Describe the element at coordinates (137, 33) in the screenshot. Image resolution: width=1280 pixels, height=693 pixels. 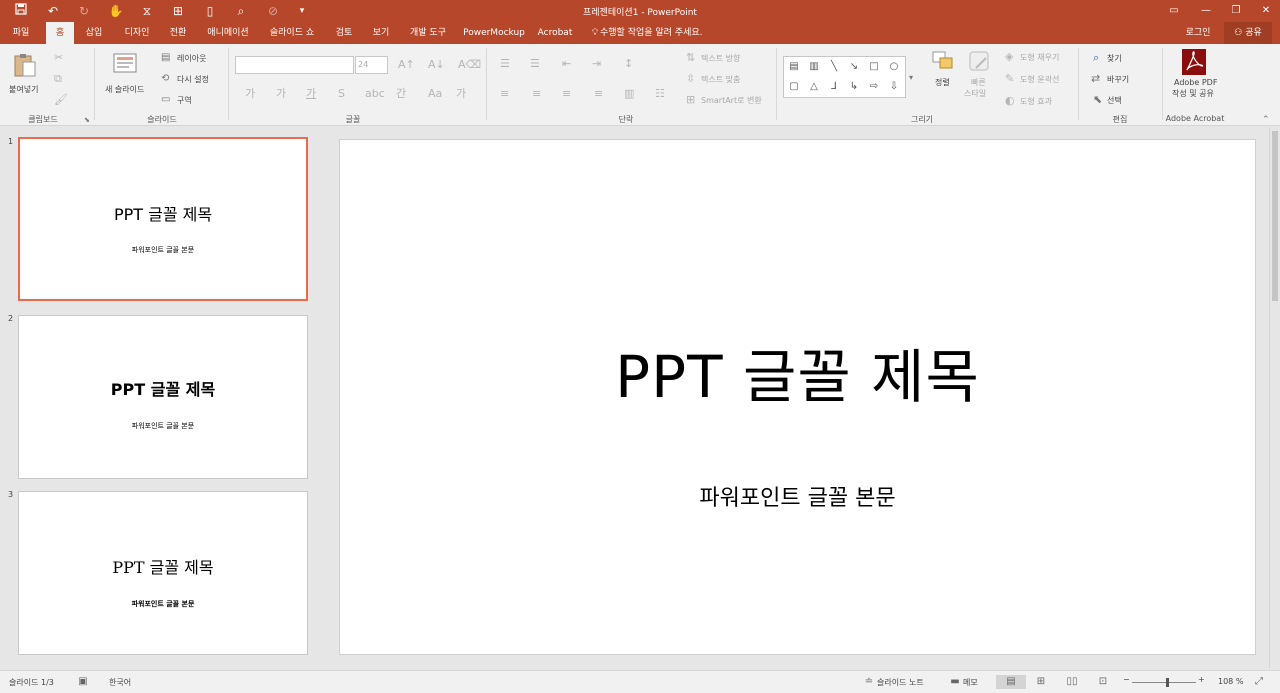
I see `tab-design: 디자인` at that location.